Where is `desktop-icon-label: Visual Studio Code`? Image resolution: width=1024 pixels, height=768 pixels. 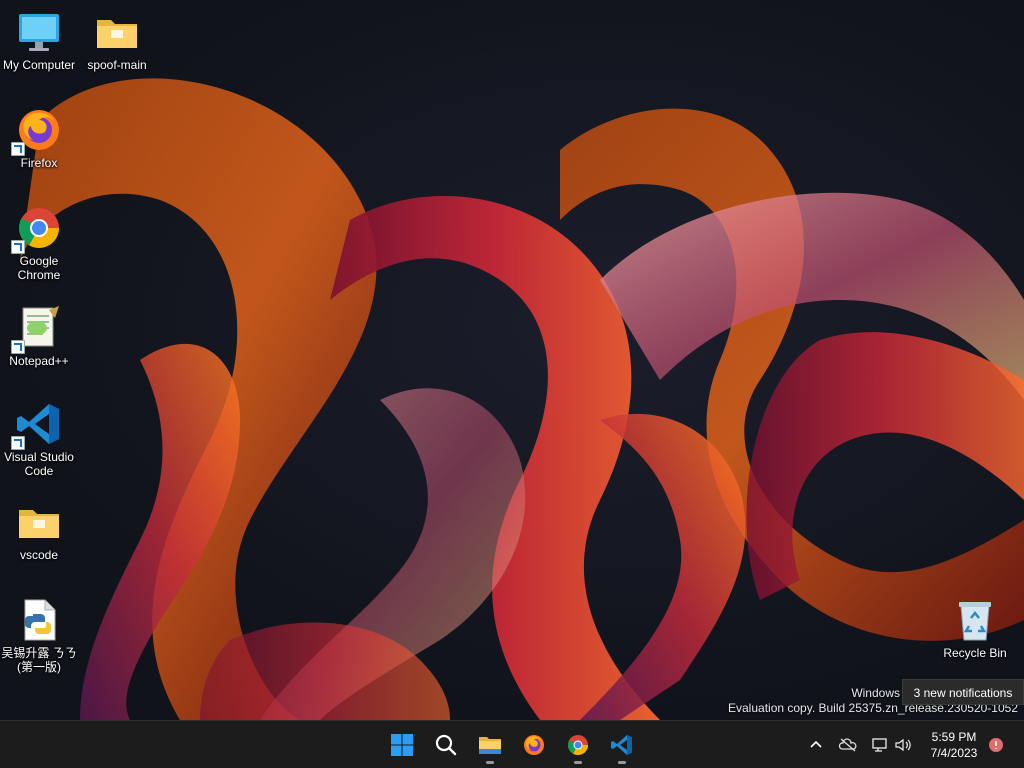
desktop-icon-label: Visual Studio Code is located at coordinates (39, 464).